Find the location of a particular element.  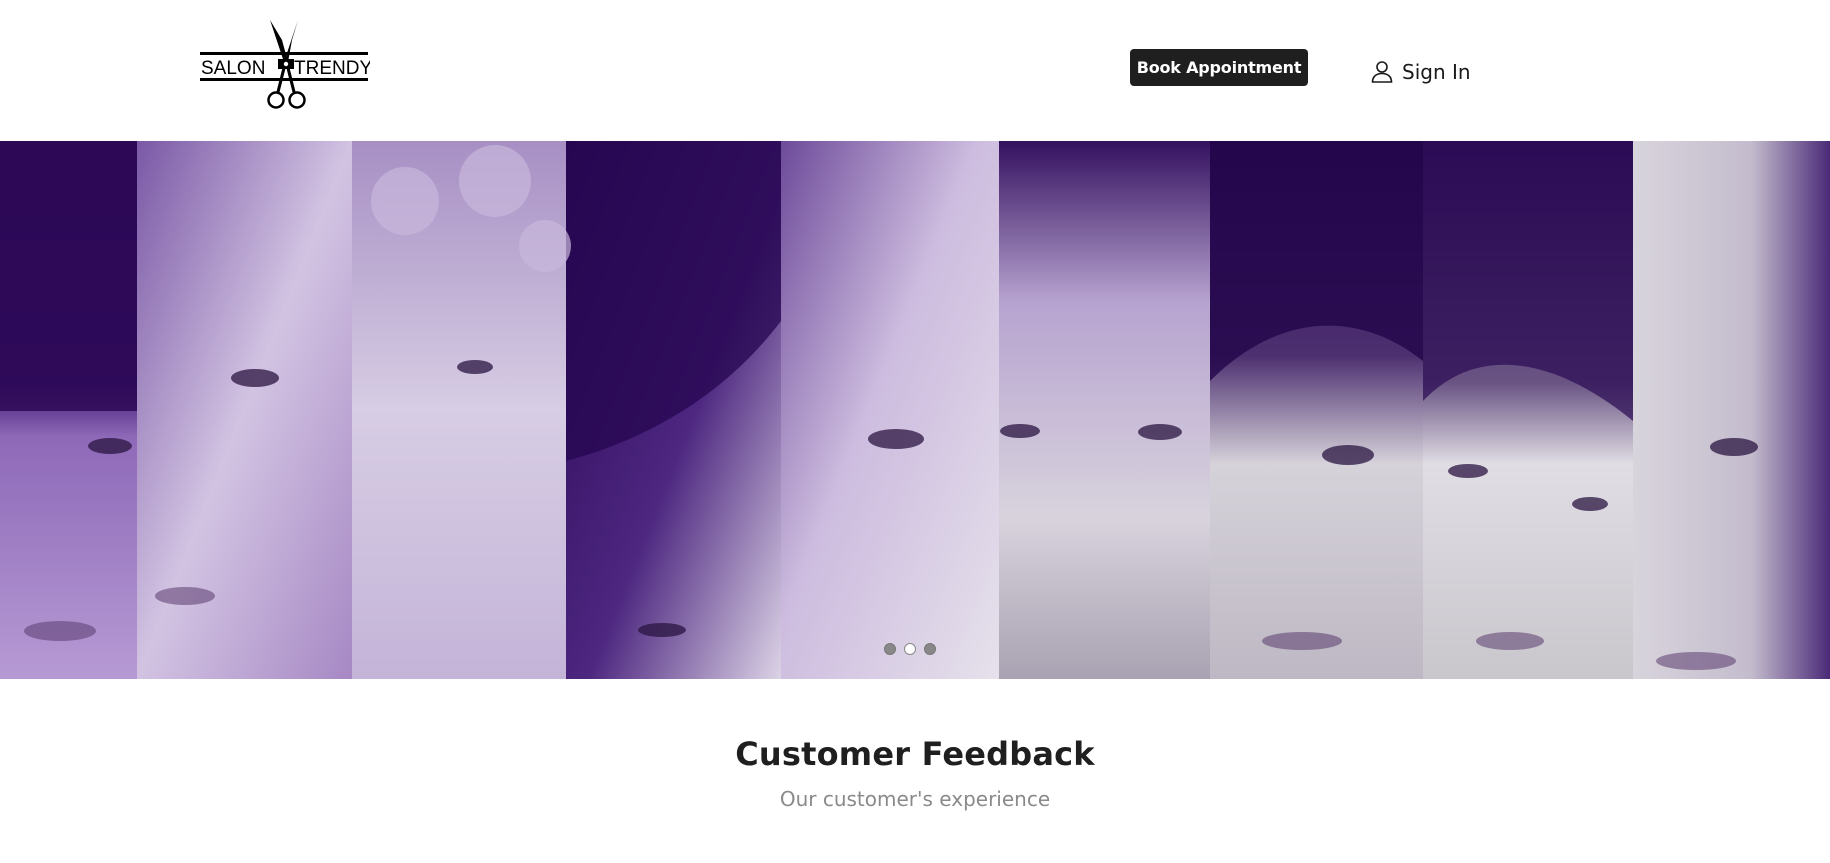

salon-trendy-logo: SALON TRENDY is located at coordinates (285, 64).